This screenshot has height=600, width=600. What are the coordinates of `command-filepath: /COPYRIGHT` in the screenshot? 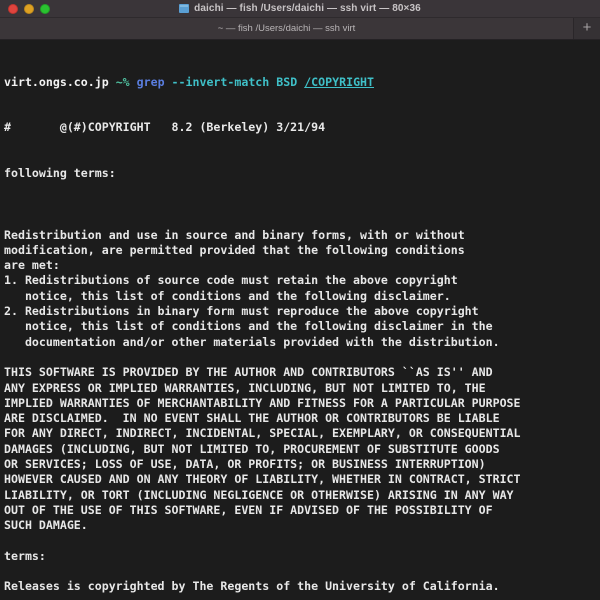 It's located at (339, 81).